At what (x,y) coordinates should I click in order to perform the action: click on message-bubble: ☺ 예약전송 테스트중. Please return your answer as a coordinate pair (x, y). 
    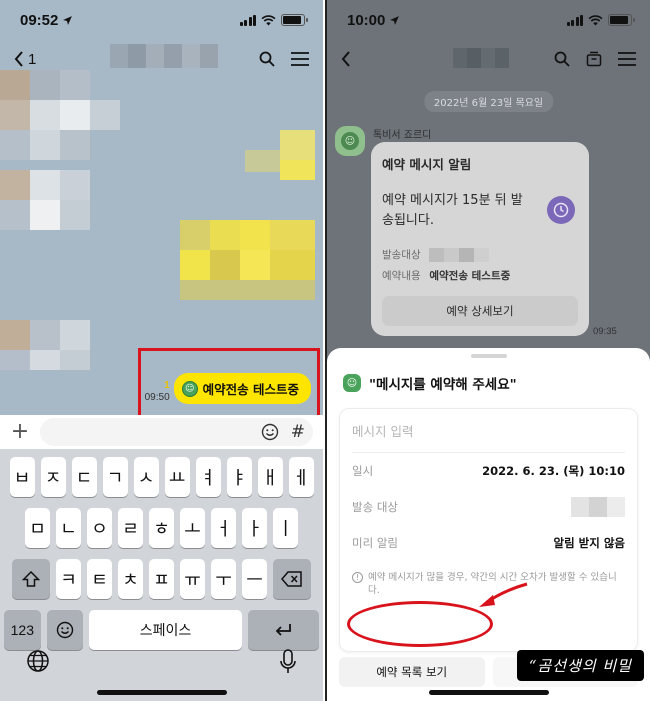
    Looking at the image, I should click on (242, 388).